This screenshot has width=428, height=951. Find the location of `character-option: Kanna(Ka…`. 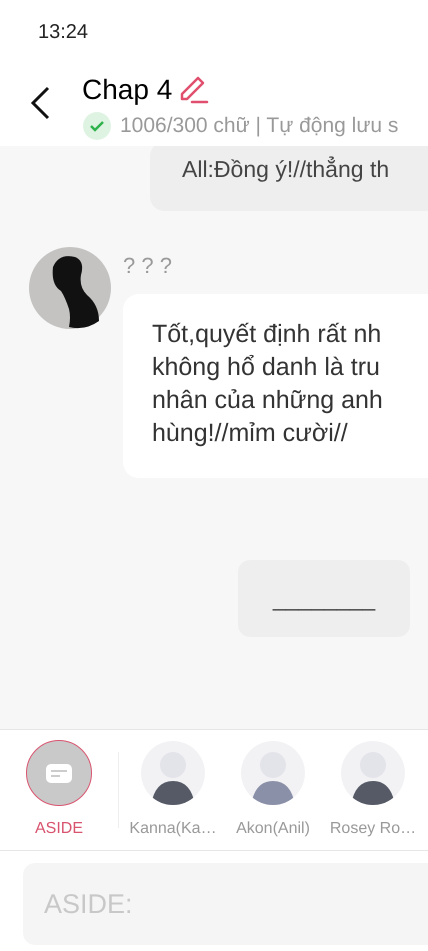

character-option: Kanna(Ka… is located at coordinates (173, 790).